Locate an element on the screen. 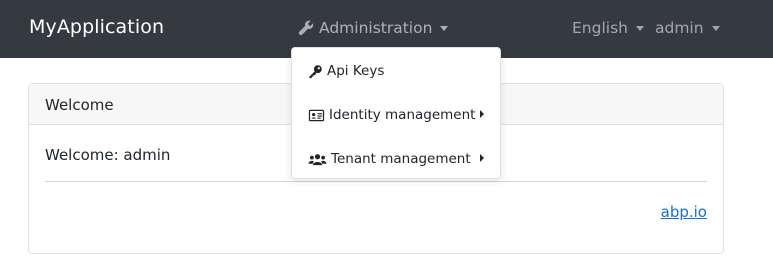  menu-item-api-keys: Api Keys is located at coordinates (396, 71).